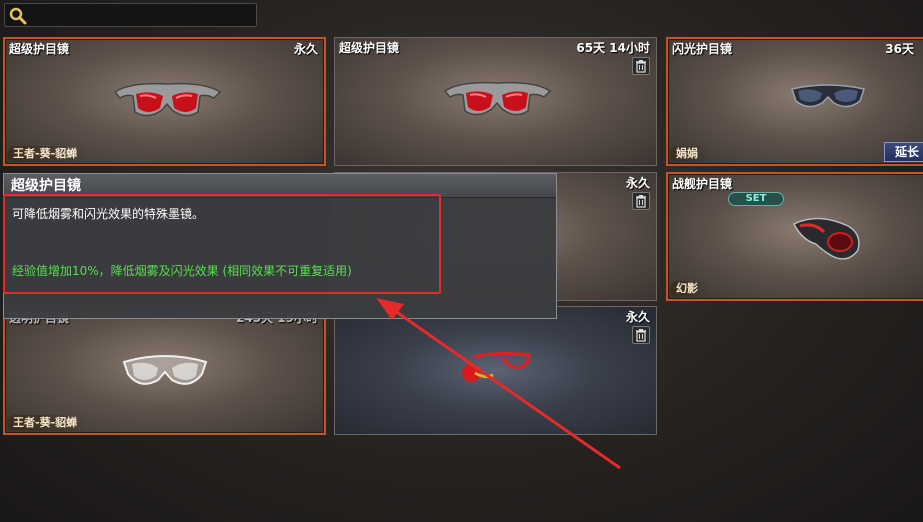 This screenshot has height=522, width=923. I want to click on card-title: 战舰护目镜, so click(702, 184).